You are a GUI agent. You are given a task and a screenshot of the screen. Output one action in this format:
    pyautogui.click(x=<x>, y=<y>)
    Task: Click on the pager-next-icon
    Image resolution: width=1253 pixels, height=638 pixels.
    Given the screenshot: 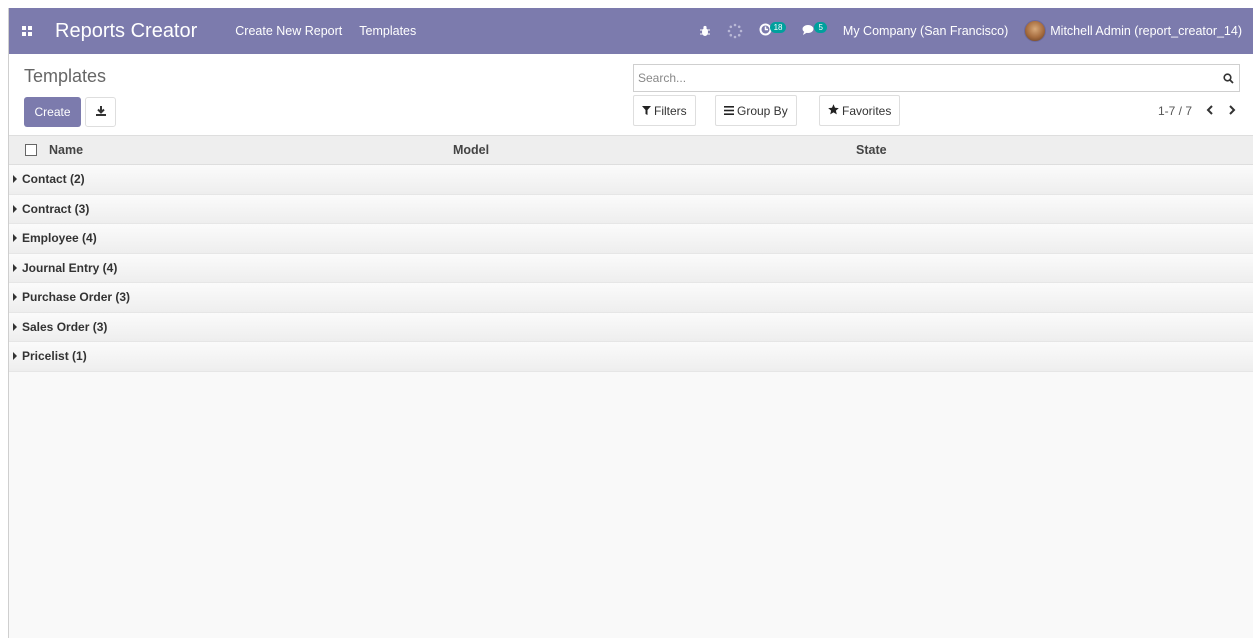 What is the action you would take?
    pyautogui.click(x=1232, y=111)
    